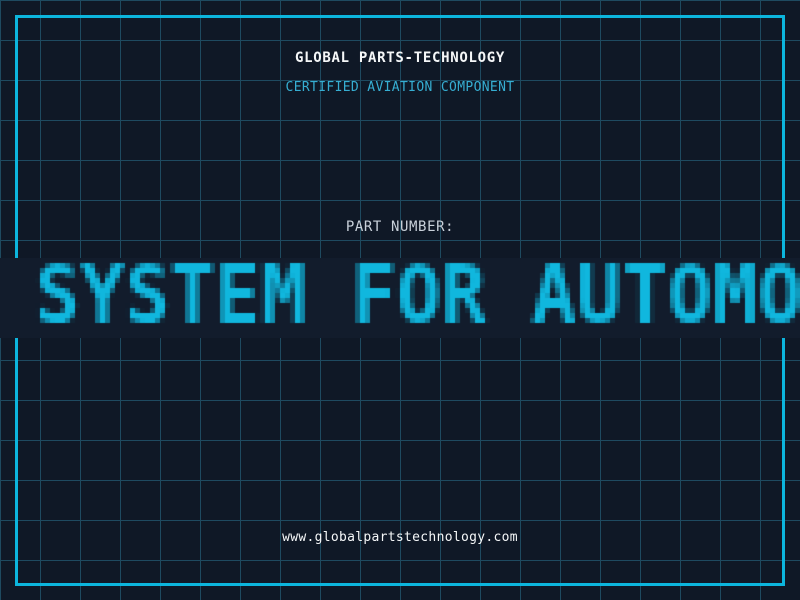 This screenshot has width=800, height=600. Describe the element at coordinates (400, 87) in the screenshot. I see `certification-subtitle: CERTIFIED AVIATION COMPONENT` at that location.